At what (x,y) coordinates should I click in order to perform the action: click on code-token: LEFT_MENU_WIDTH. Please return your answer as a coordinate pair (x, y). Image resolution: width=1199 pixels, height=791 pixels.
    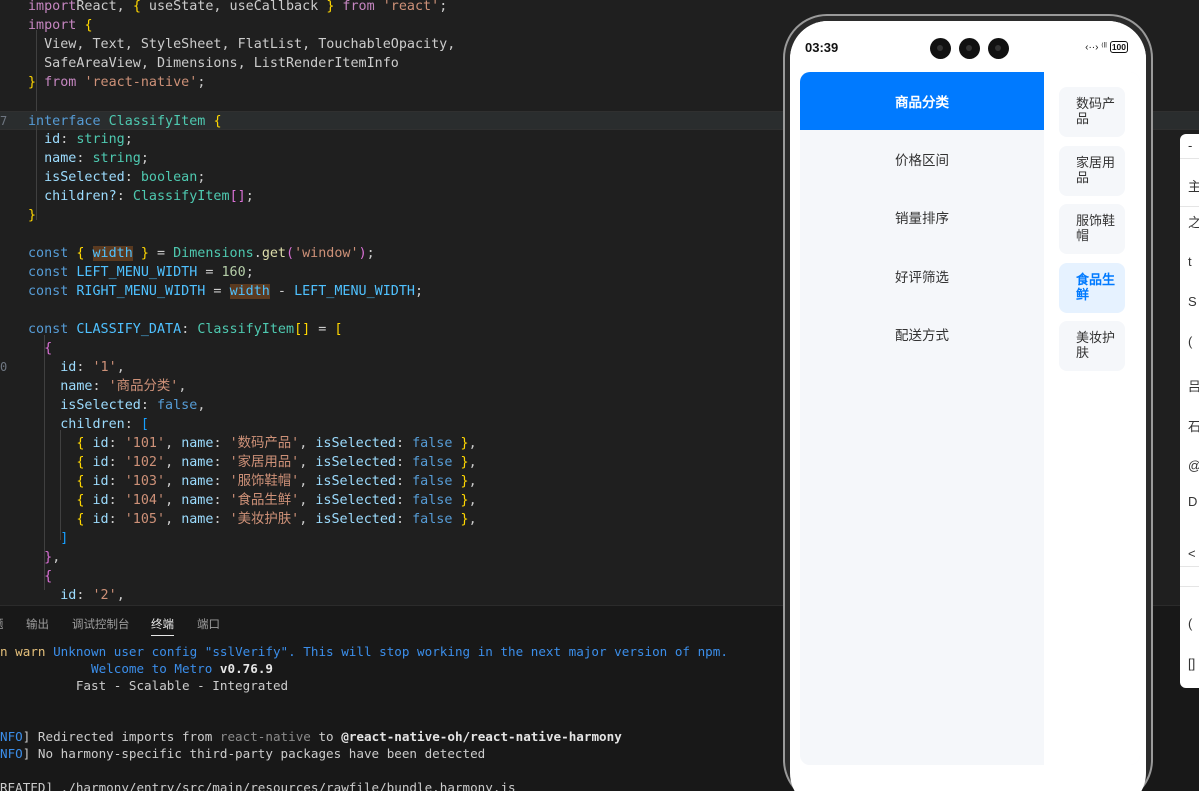
    Looking at the image, I should click on (354, 291).